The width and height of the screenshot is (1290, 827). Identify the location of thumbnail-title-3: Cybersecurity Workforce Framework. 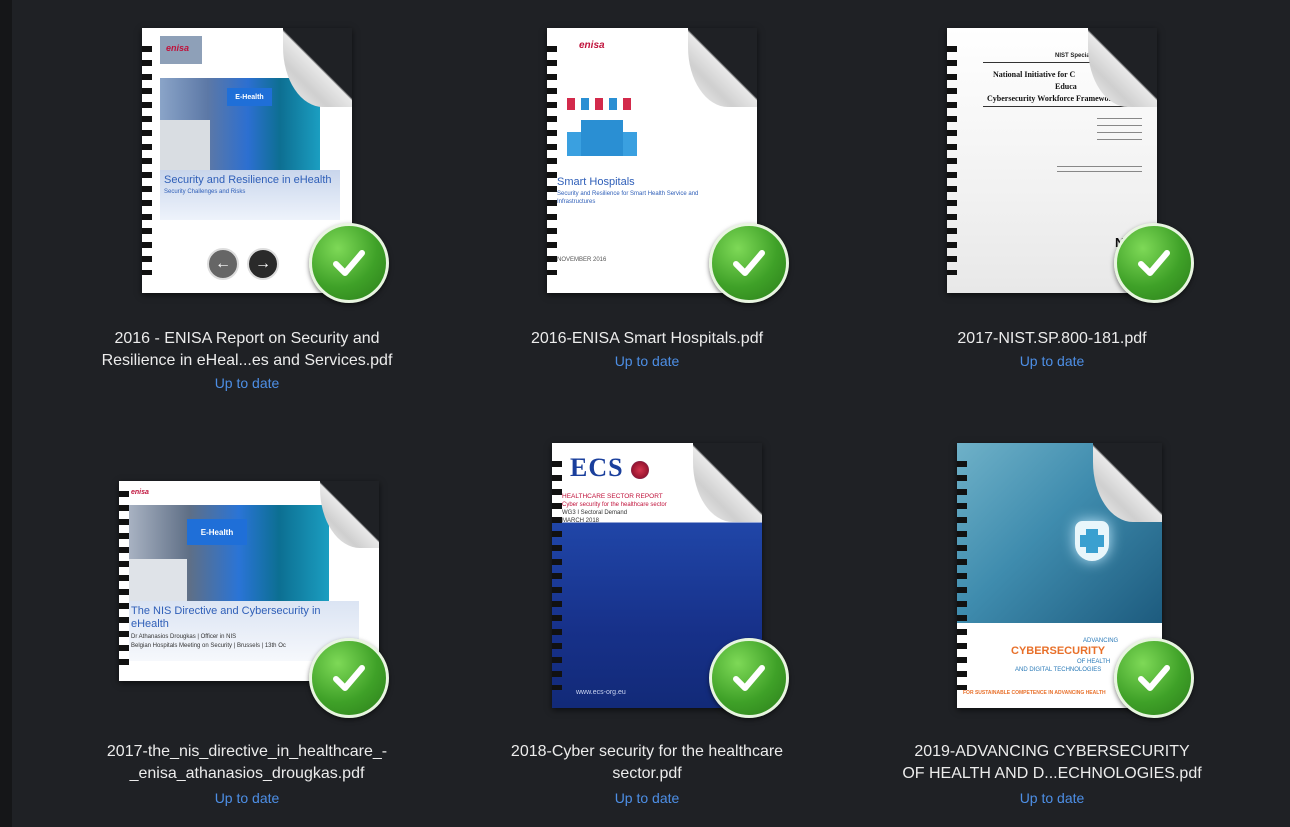
(1052, 98).